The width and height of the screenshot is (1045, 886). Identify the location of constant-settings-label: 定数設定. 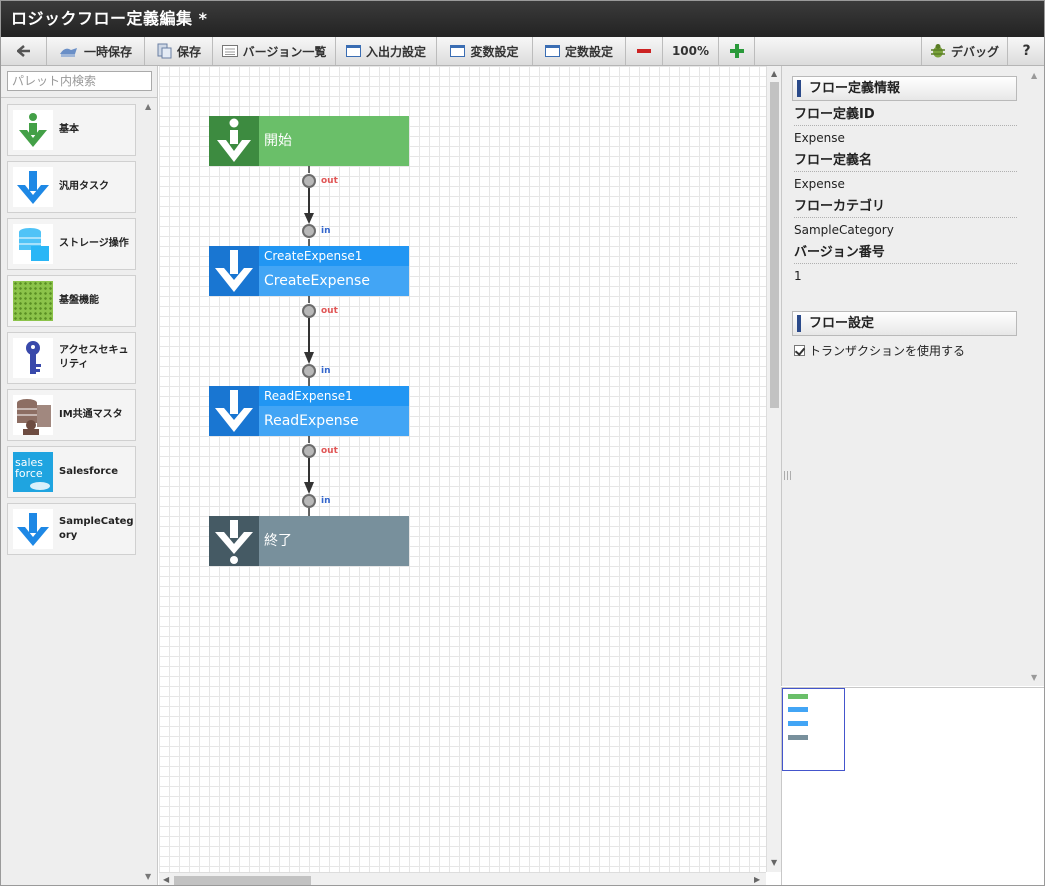
(588, 51).